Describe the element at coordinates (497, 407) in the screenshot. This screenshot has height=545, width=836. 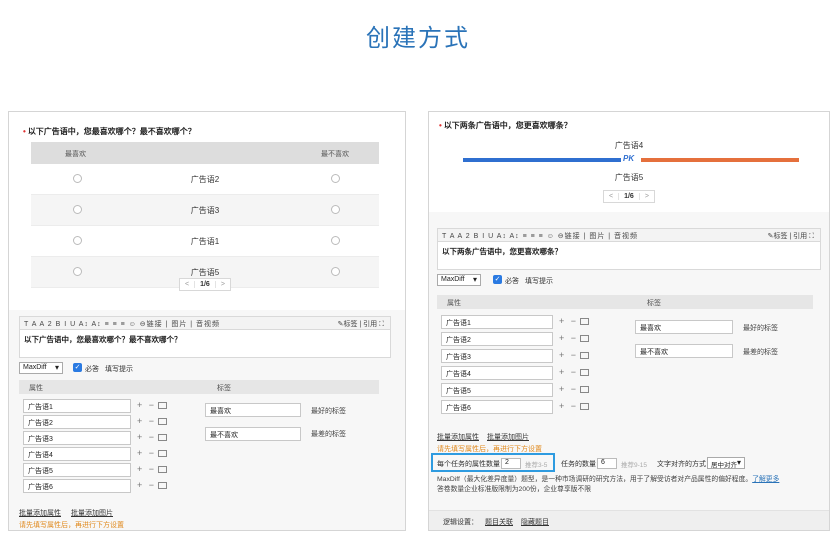
I see `right-attr-input-6: 广告语6` at that location.